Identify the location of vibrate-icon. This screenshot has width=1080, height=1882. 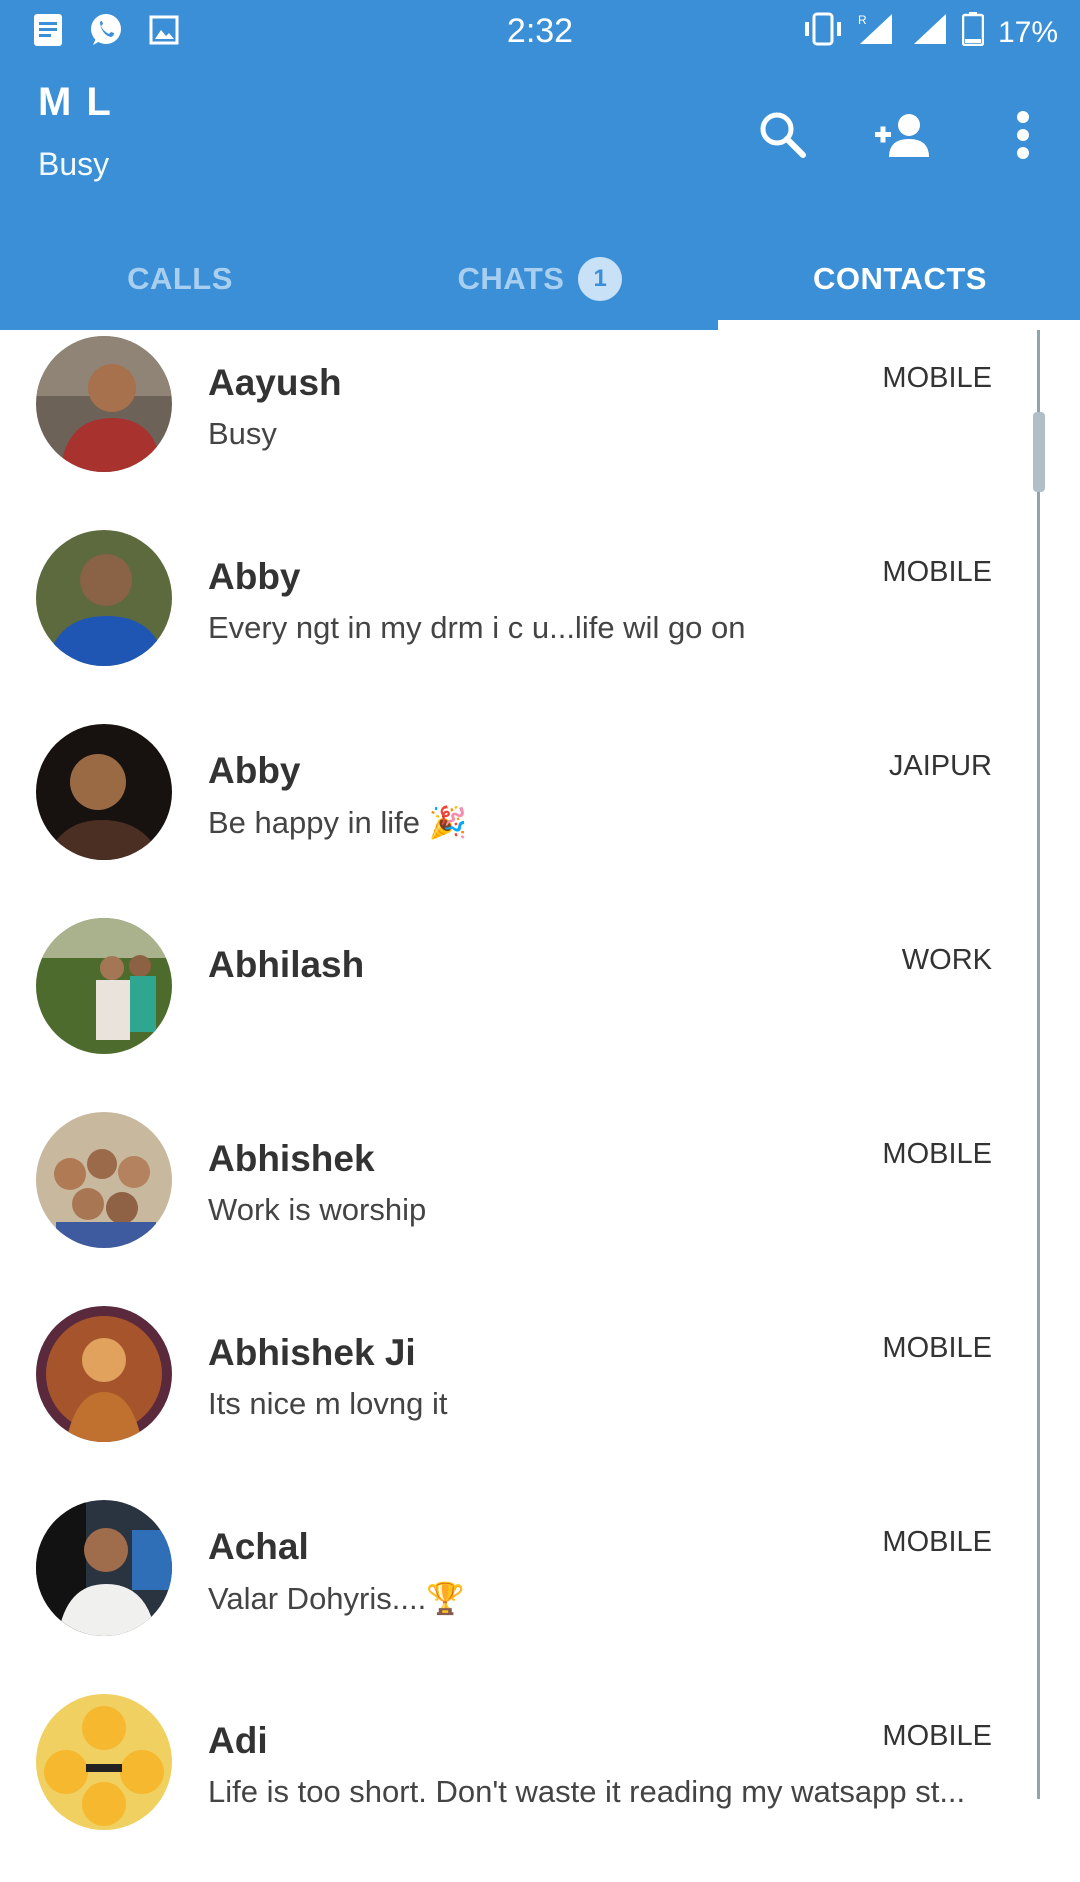
(823, 33).